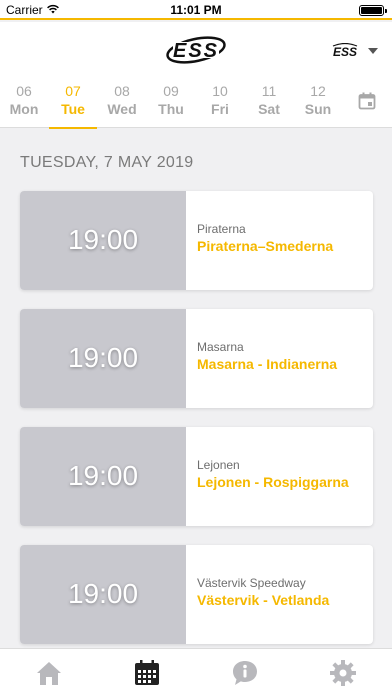 The width and height of the screenshot is (392, 696). I want to click on day-tab-07: 07 Tue, so click(73, 105).